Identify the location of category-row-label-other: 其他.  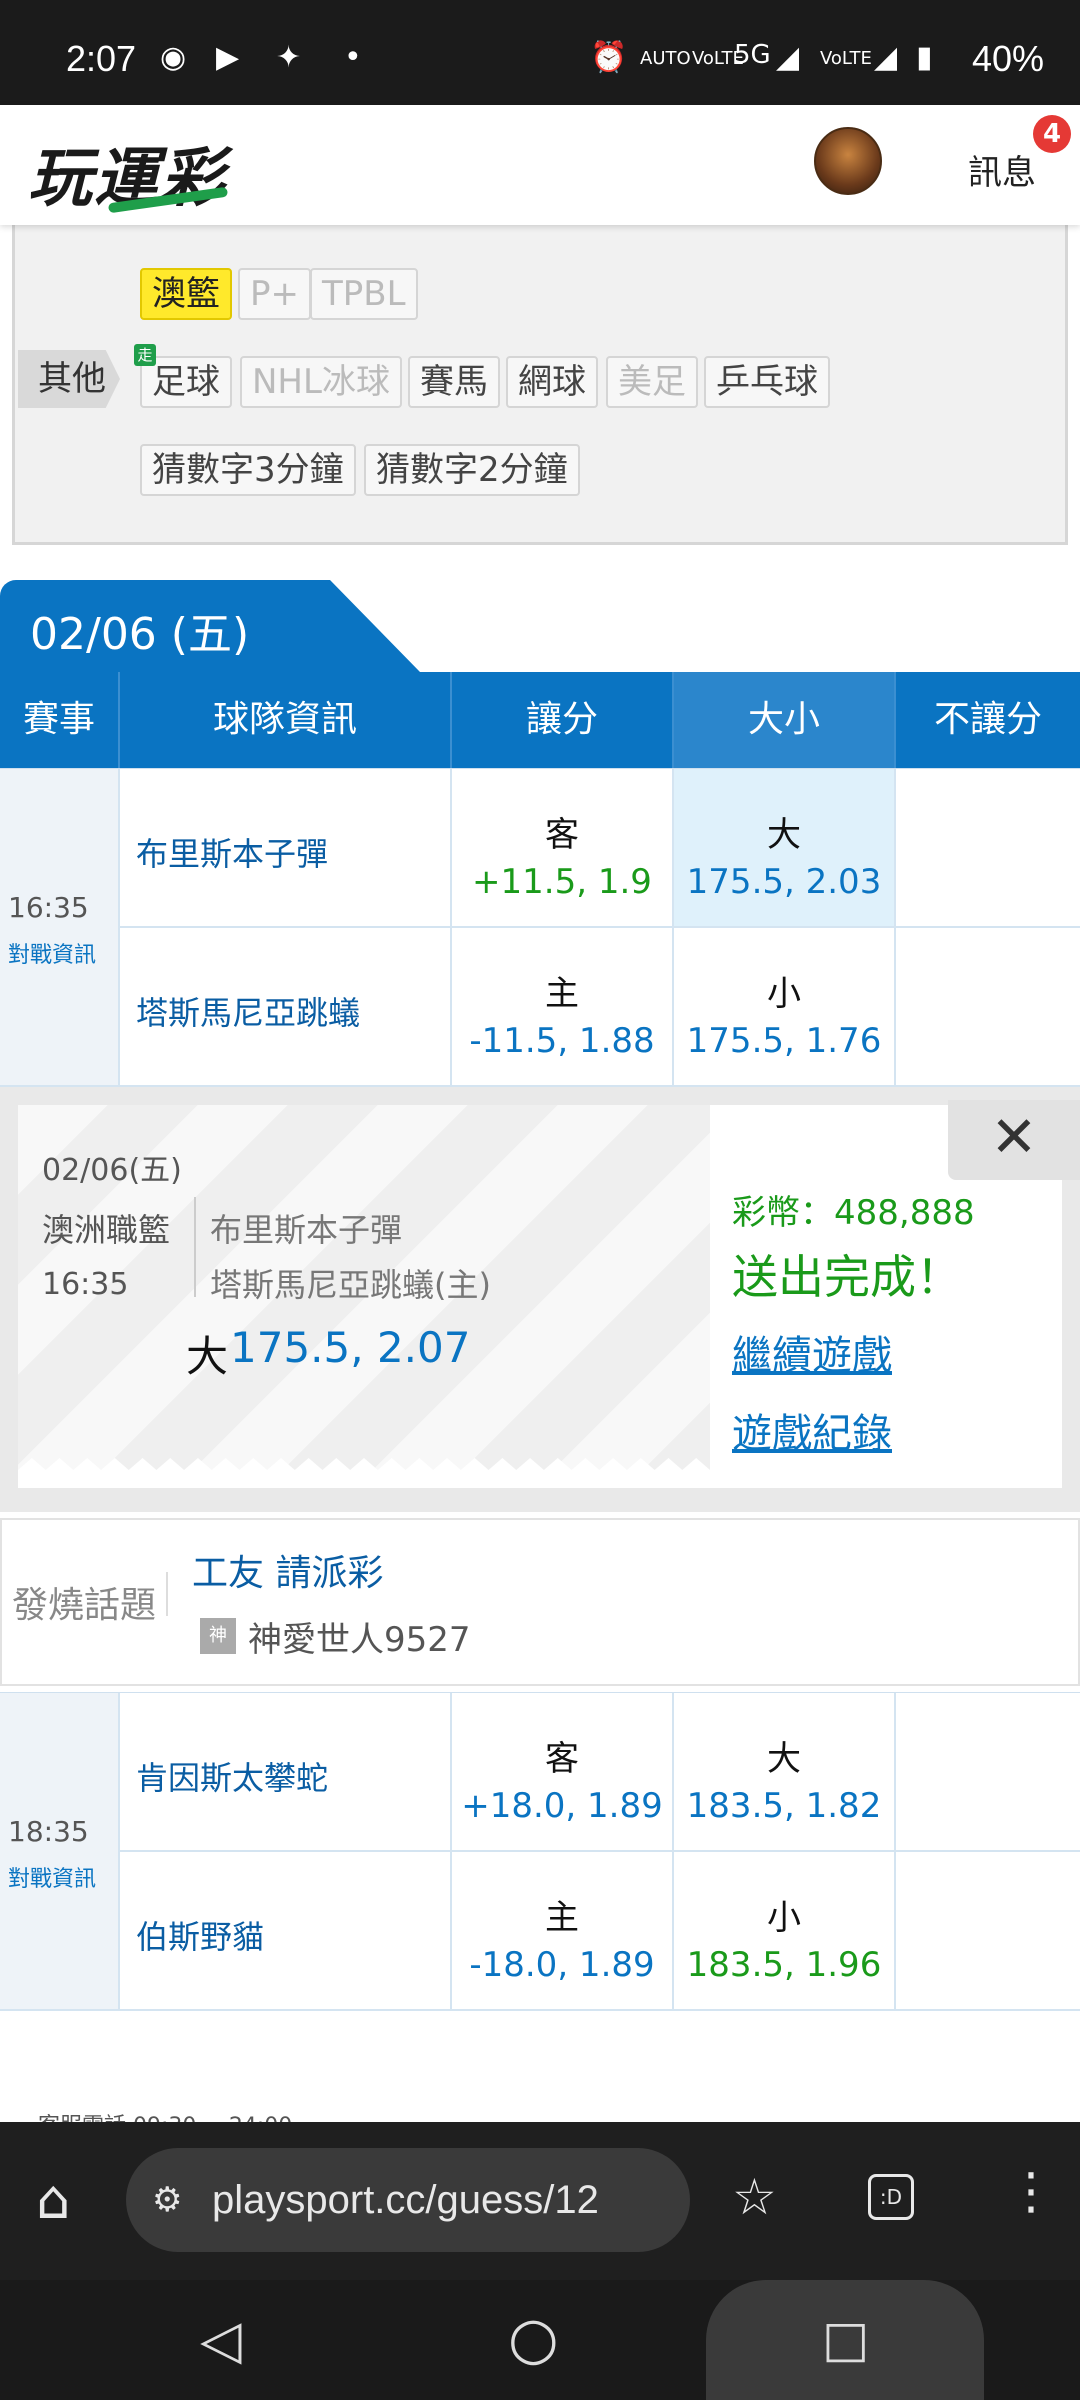
(69, 379).